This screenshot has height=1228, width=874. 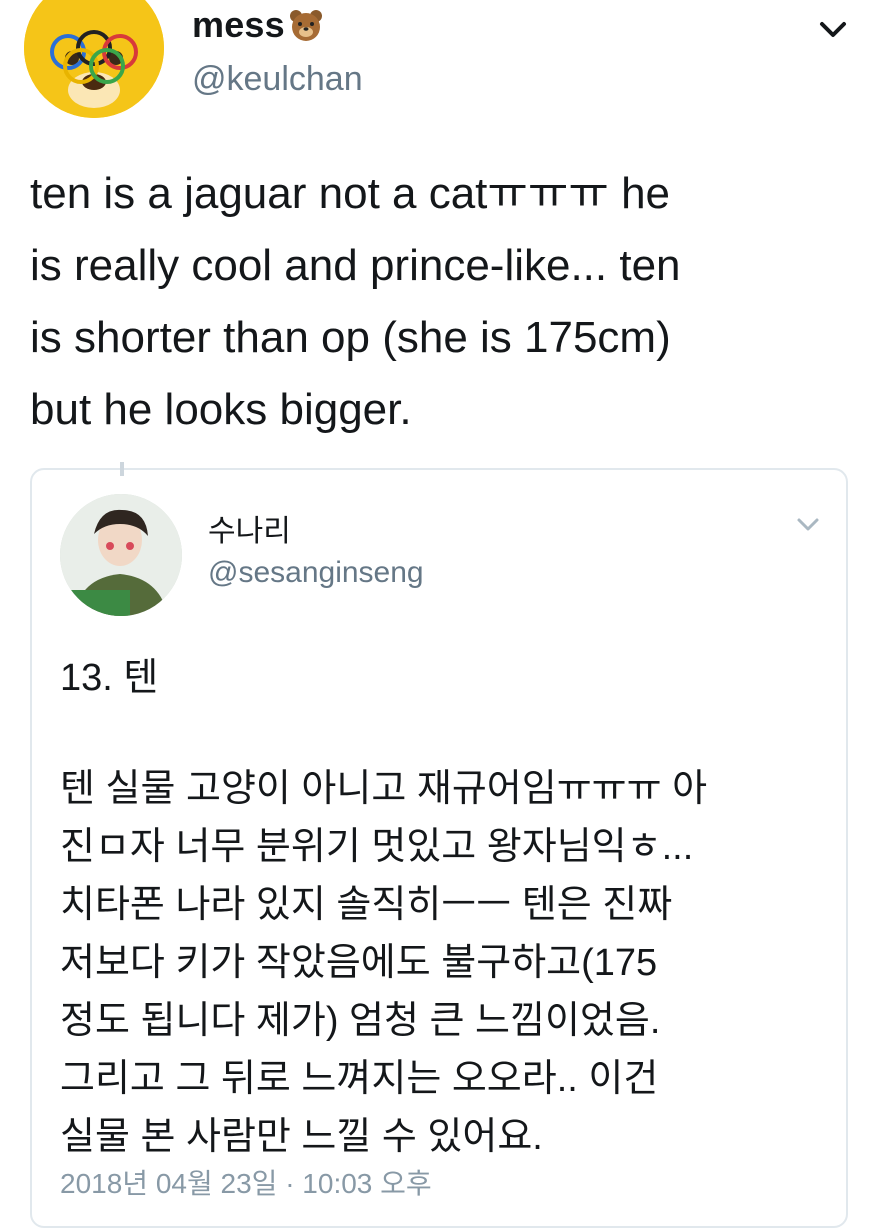 I want to click on tweet-menu-button, so click(x=833, y=29).